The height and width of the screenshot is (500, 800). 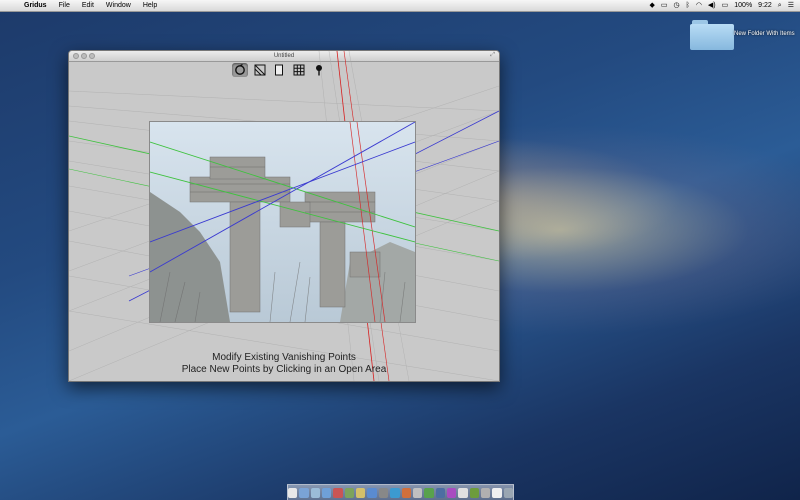 I want to click on pin-icon, so click(x=319, y=70).